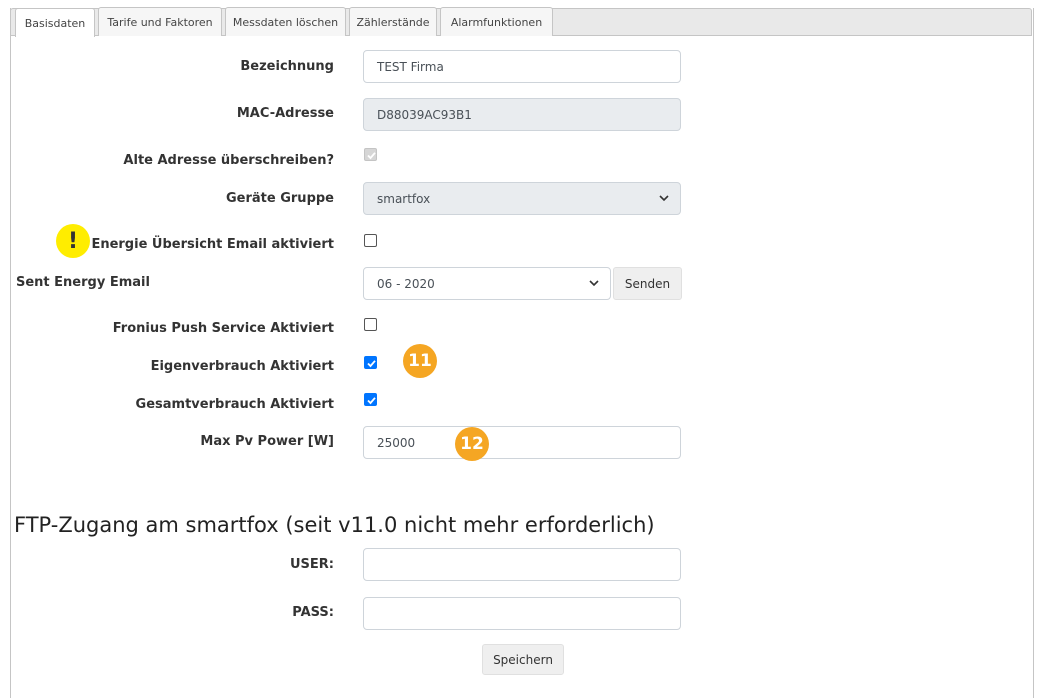  What do you see at coordinates (522, 66) in the screenshot?
I see `bezeichnung-input: TEST Firma` at bounding box center [522, 66].